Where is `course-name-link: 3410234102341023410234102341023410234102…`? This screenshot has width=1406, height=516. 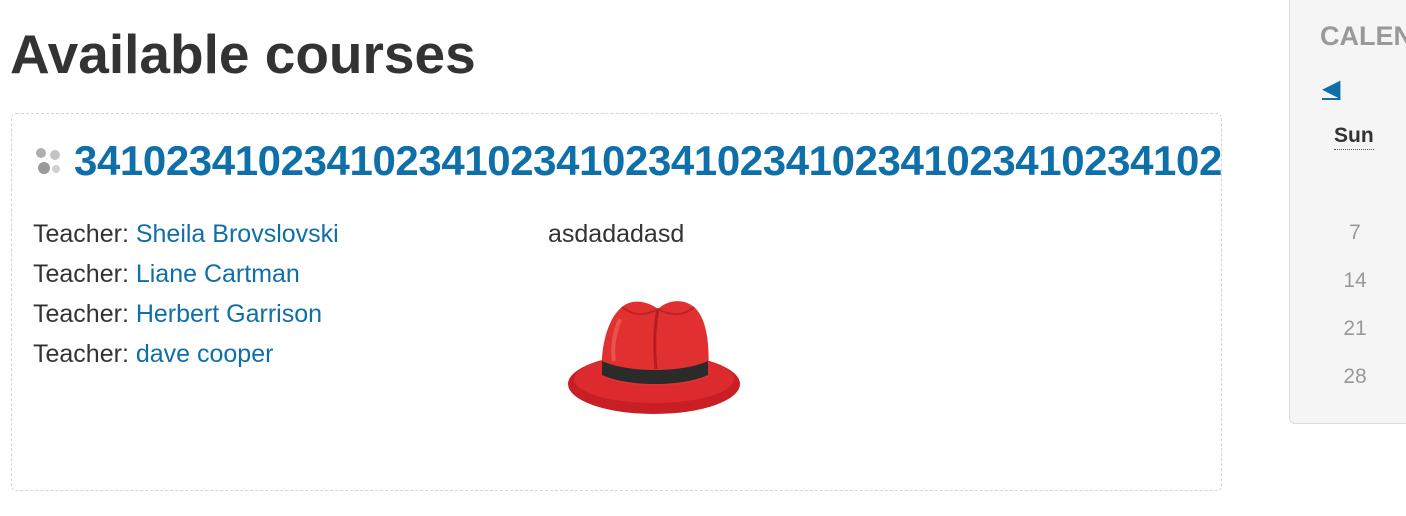
course-name-link: 3410234102341023410234102341023410234102… is located at coordinates (647, 161).